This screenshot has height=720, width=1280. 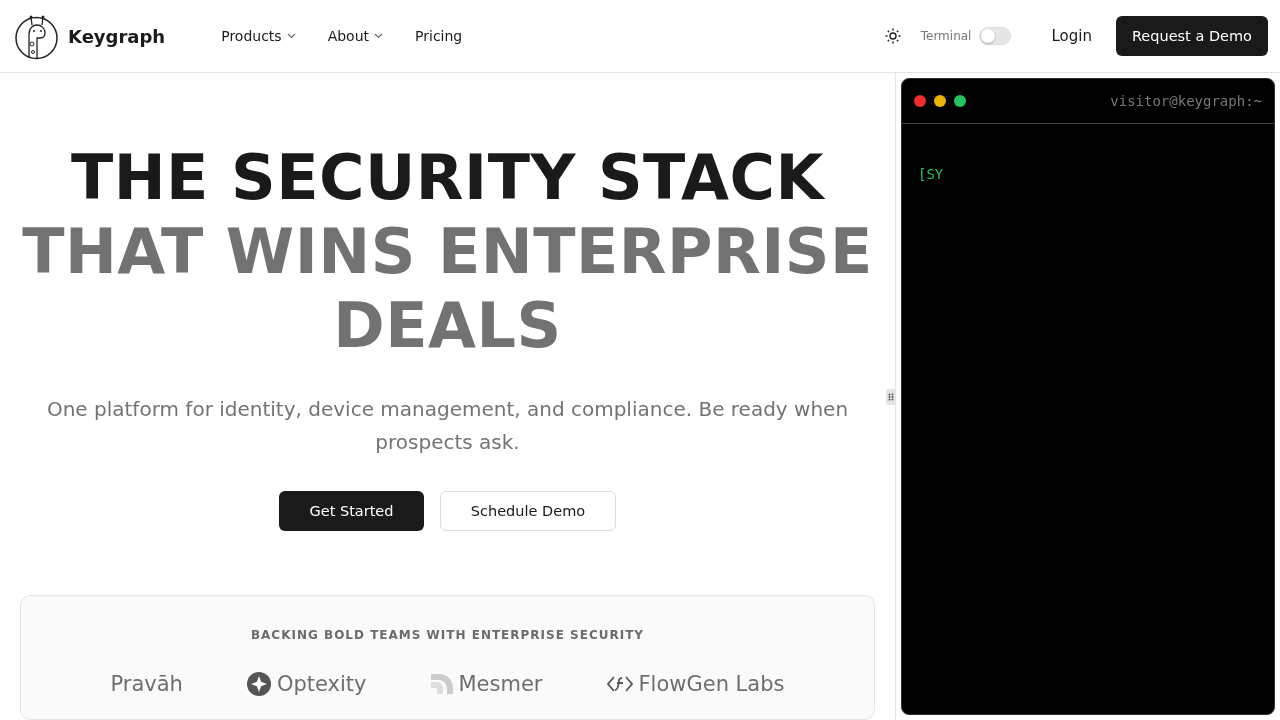 I want to click on company-logo-text: FlowGen Labs, so click(x=711, y=684).